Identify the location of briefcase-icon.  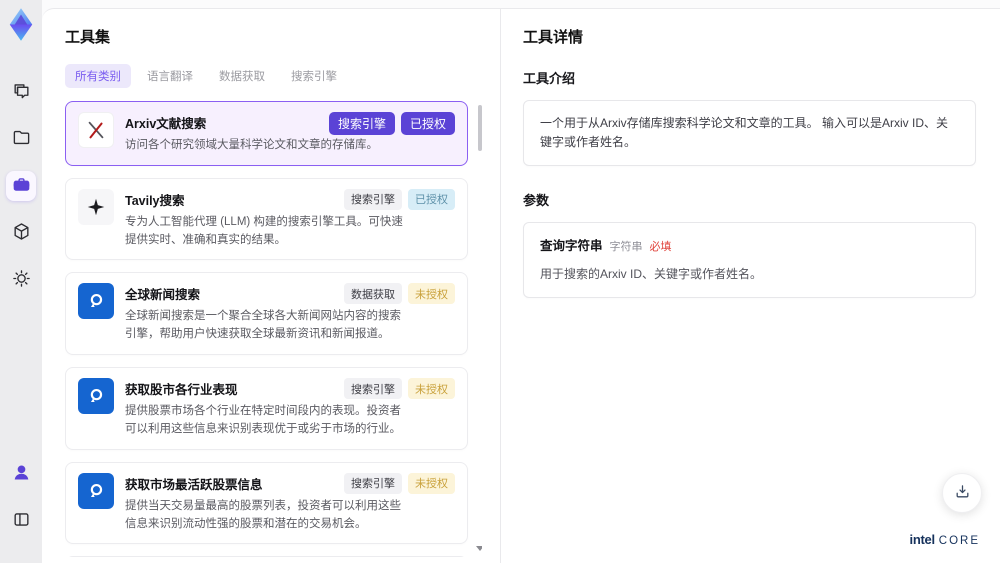
(21, 186).